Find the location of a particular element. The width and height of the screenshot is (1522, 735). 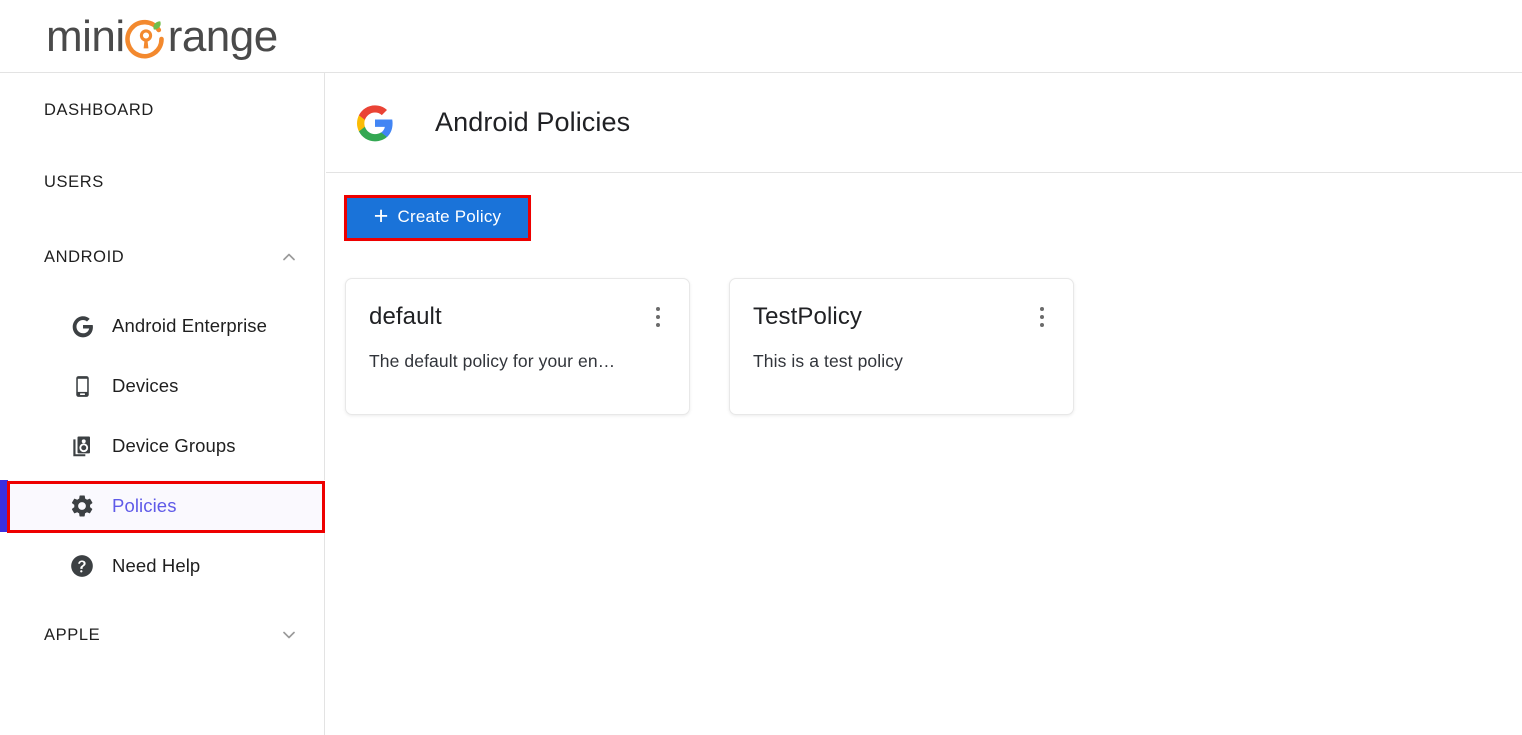

gear-icon is located at coordinates (82, 506).